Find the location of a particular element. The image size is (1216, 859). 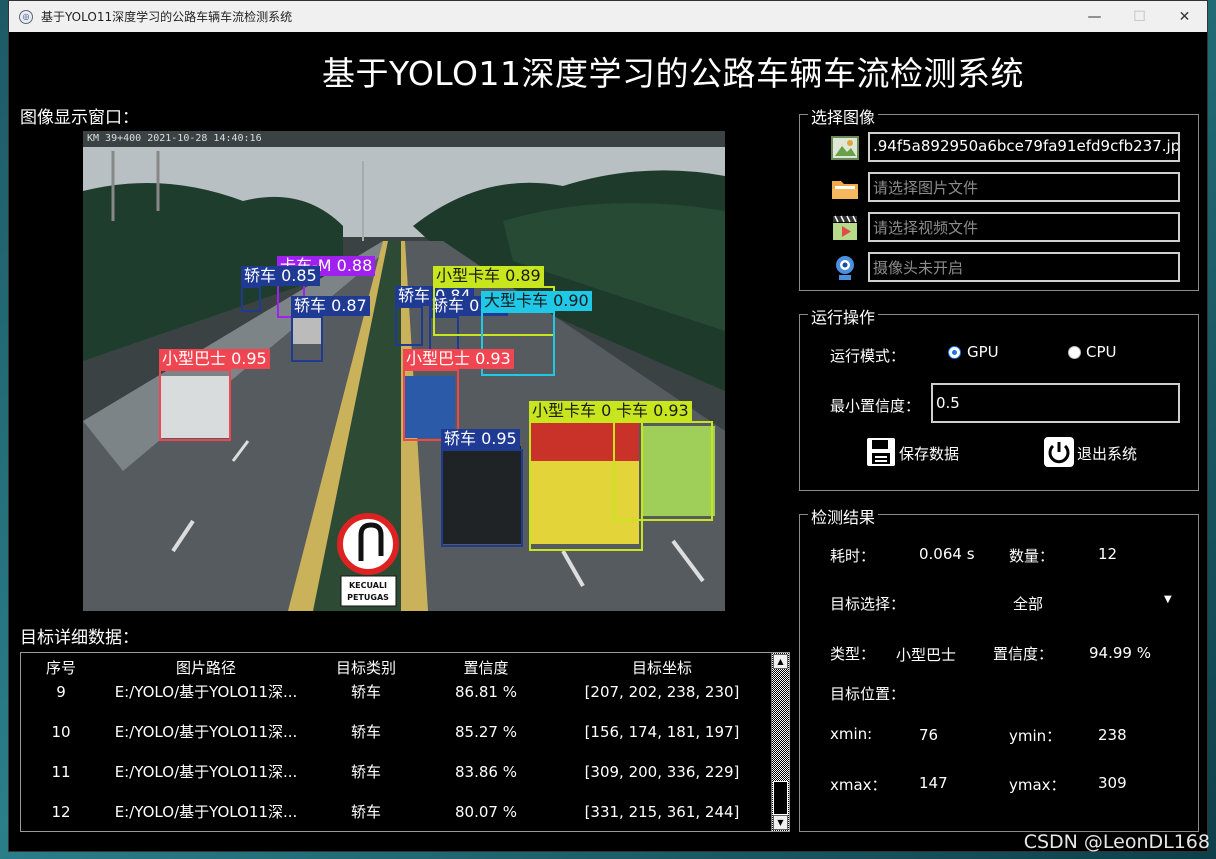

detection-label: 小型巴士 0.95 is located at coordinates (214, 359).